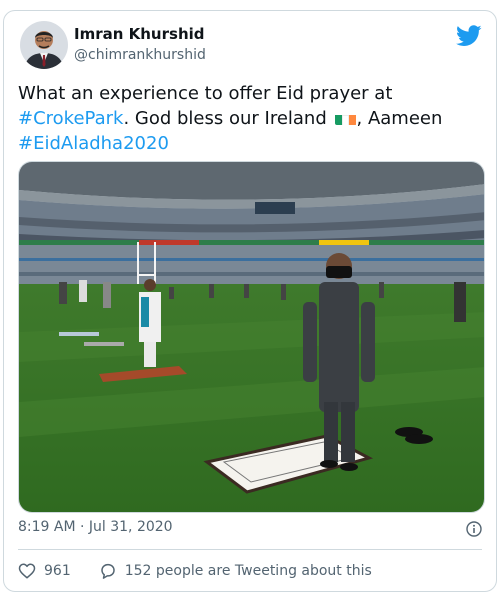  I want to click on info-icon, so click(474, 529).